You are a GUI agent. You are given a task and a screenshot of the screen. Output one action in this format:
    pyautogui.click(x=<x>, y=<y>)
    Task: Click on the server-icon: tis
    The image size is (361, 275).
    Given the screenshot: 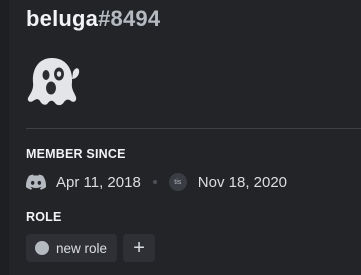 What is the action you would take?
    pyautogui.click(x=177, y=182)
    